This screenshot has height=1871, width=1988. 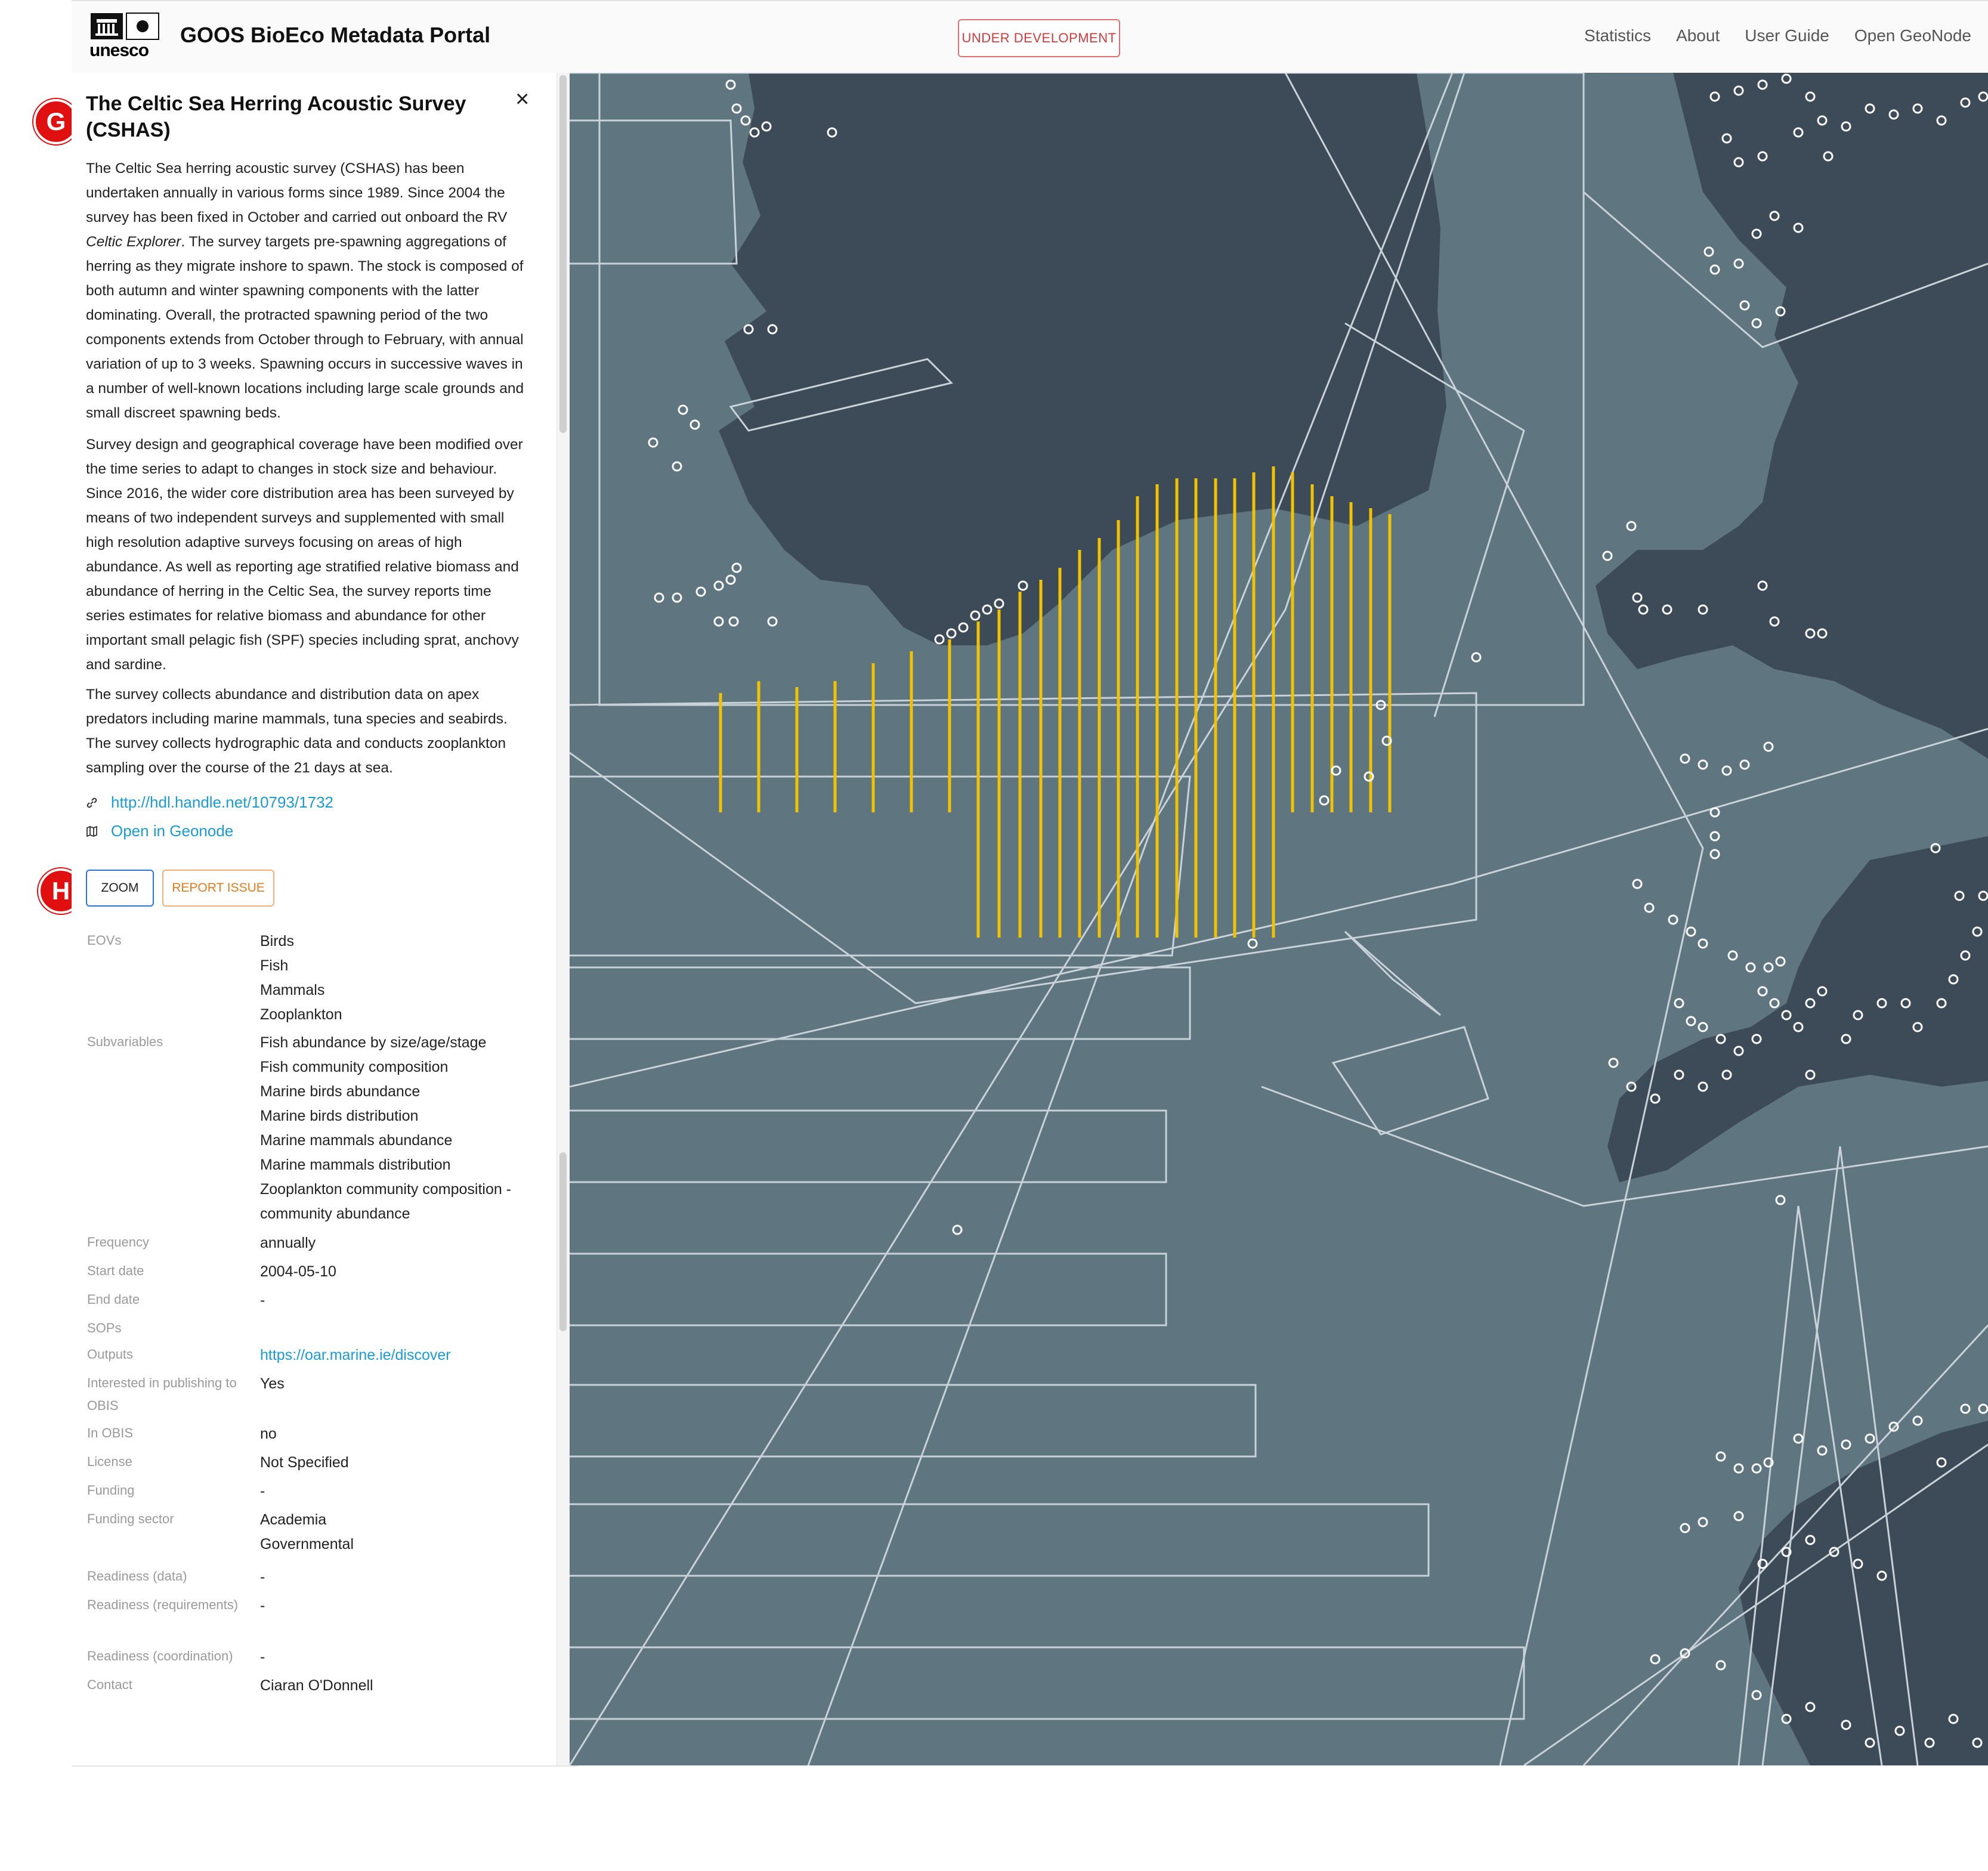 What do you see at coordinates (172, 831) in the screenshot?
I see `geonode-link: Open in Geonode` at bounding box center [172, 831].